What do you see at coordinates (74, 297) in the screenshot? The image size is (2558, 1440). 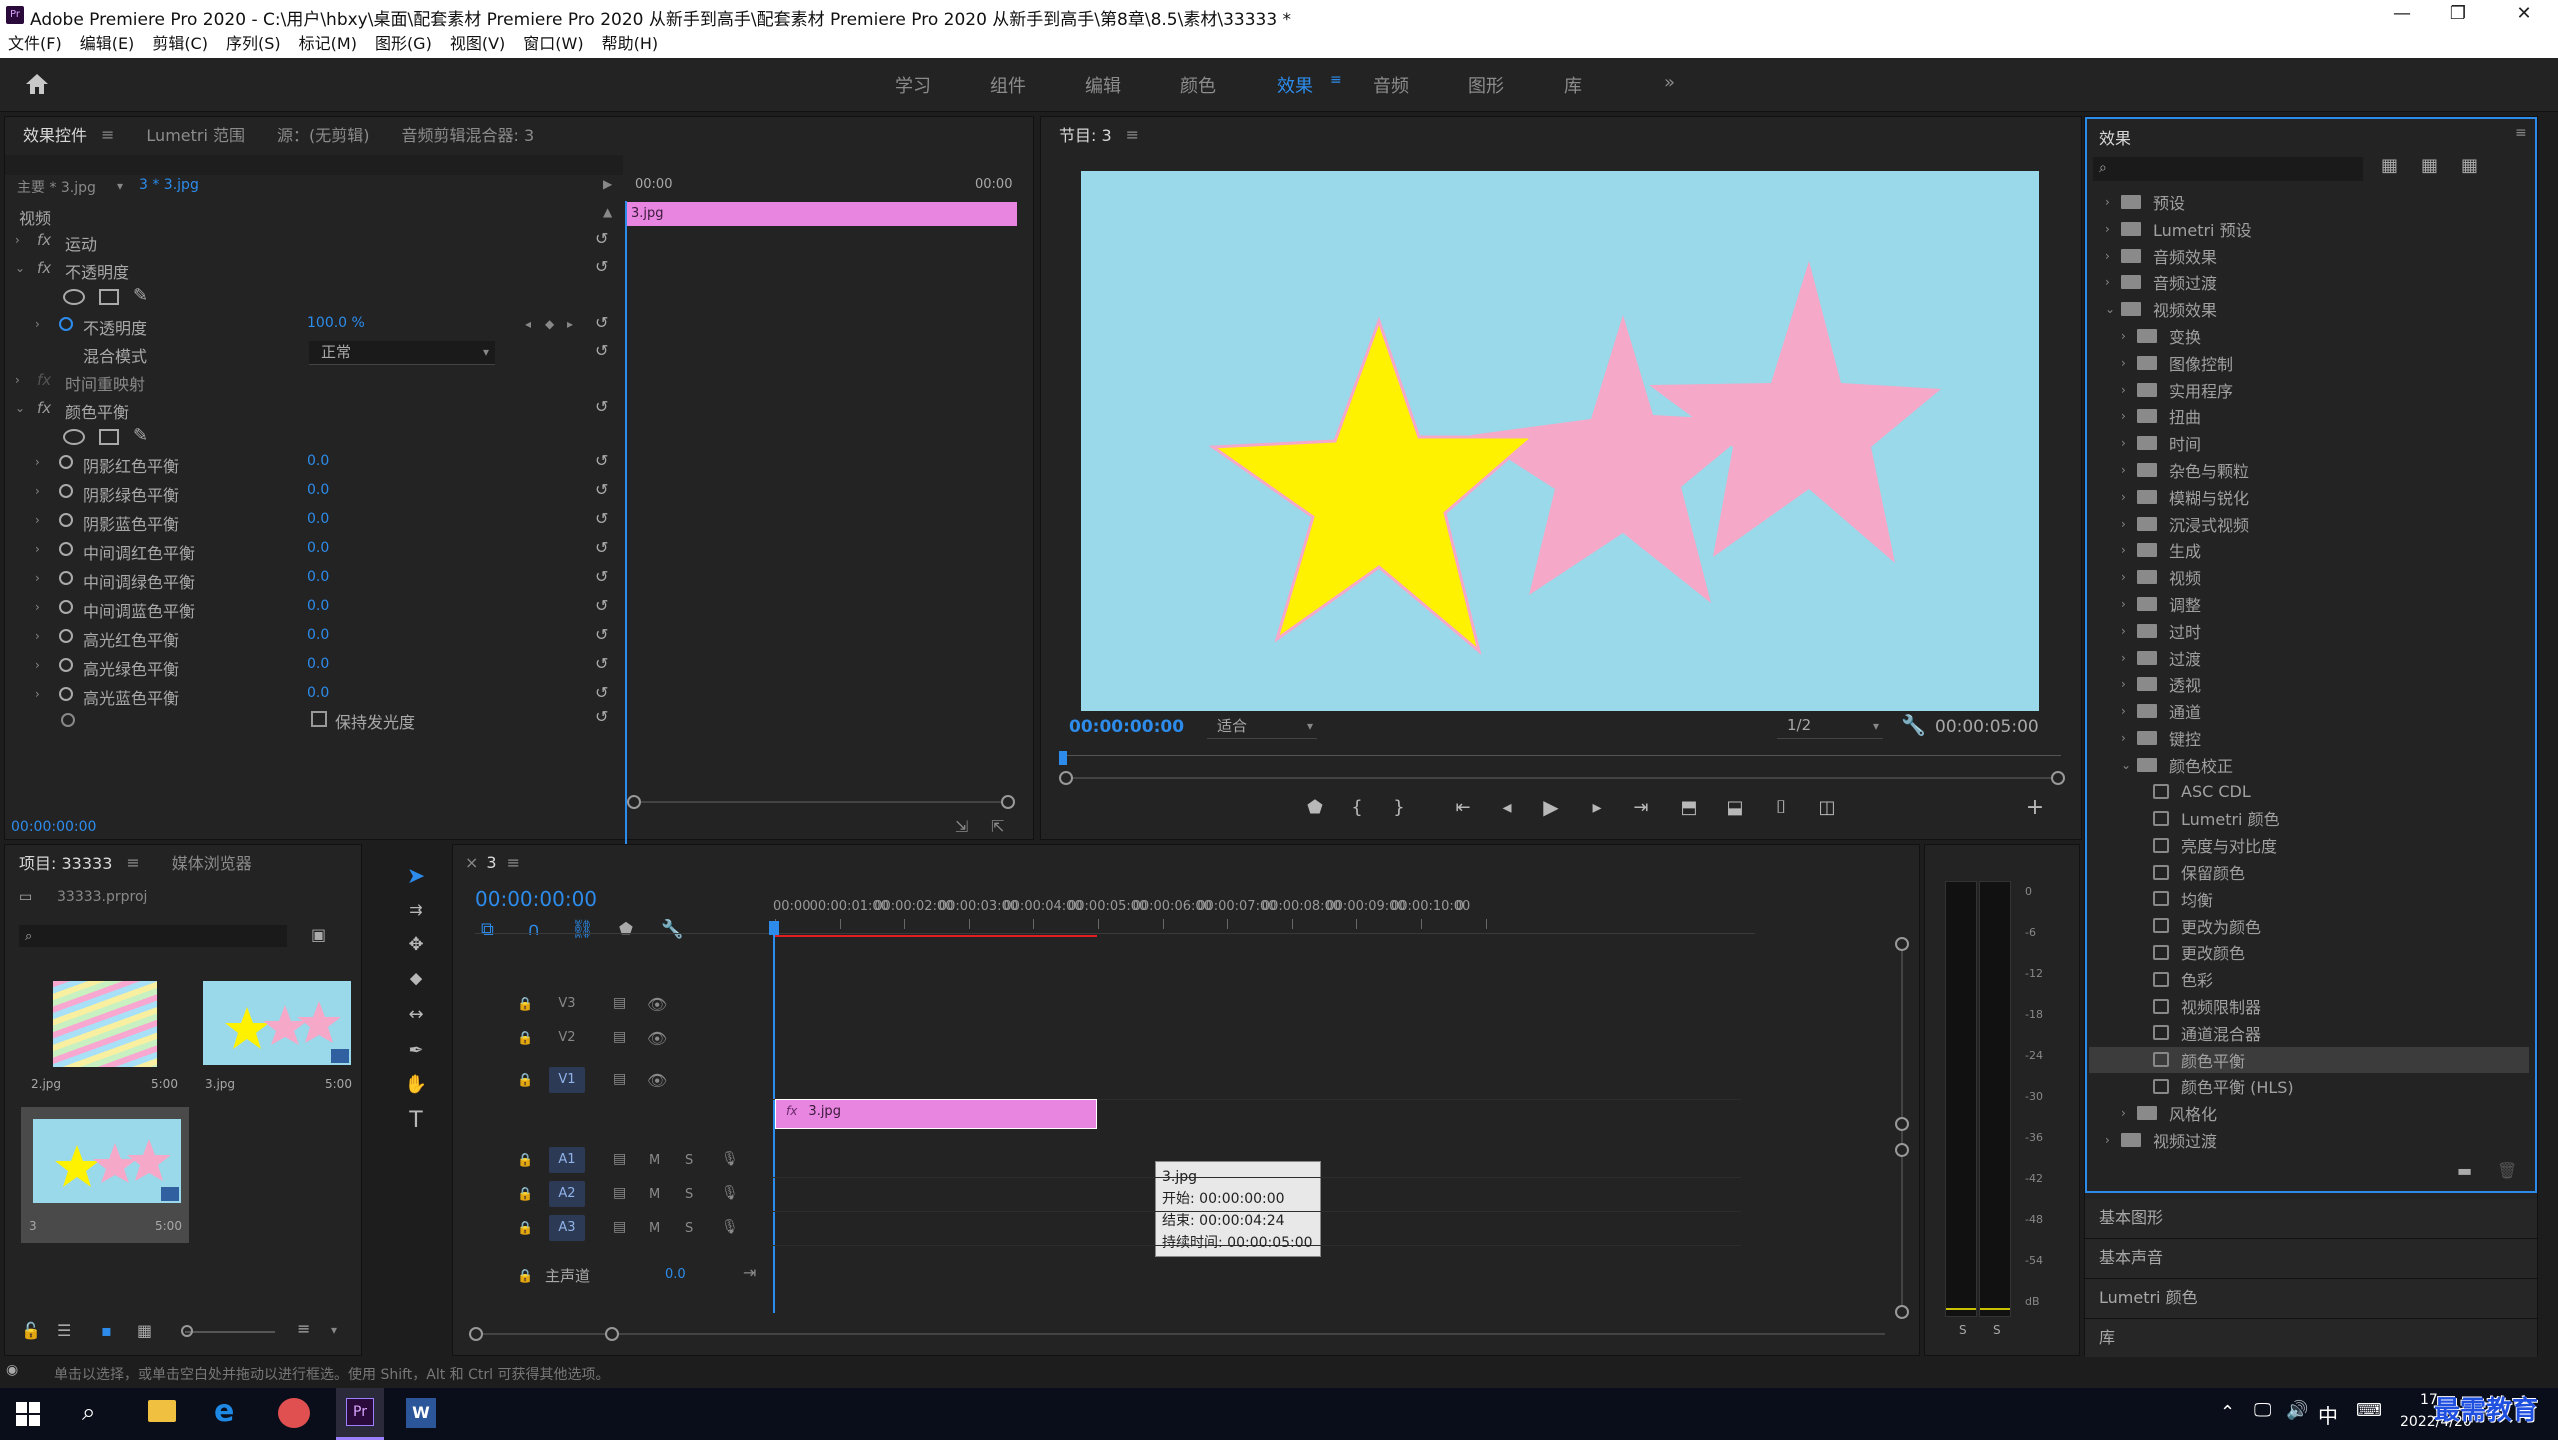 I see `ellipse-mask-icon` at bounding box center [74, 297].